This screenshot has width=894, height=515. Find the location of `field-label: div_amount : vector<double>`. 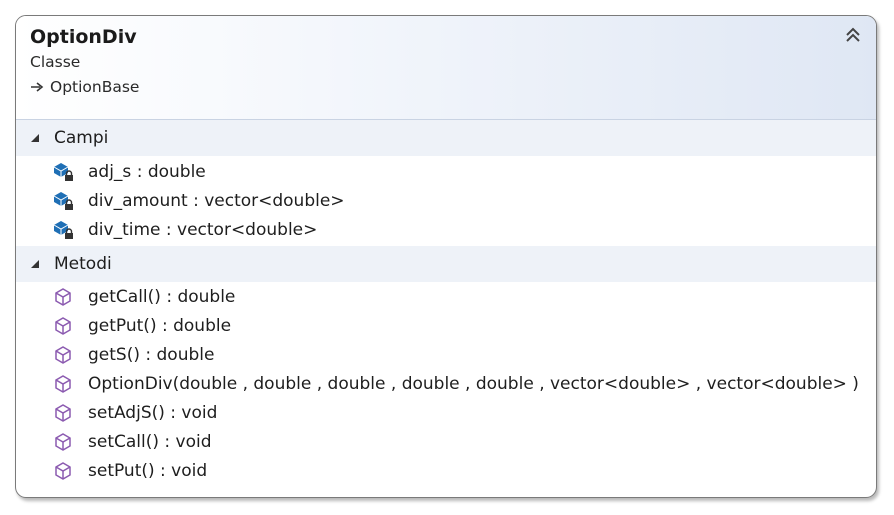

field-label: div_amount : vector<double> is located at coordinates (216, 201).